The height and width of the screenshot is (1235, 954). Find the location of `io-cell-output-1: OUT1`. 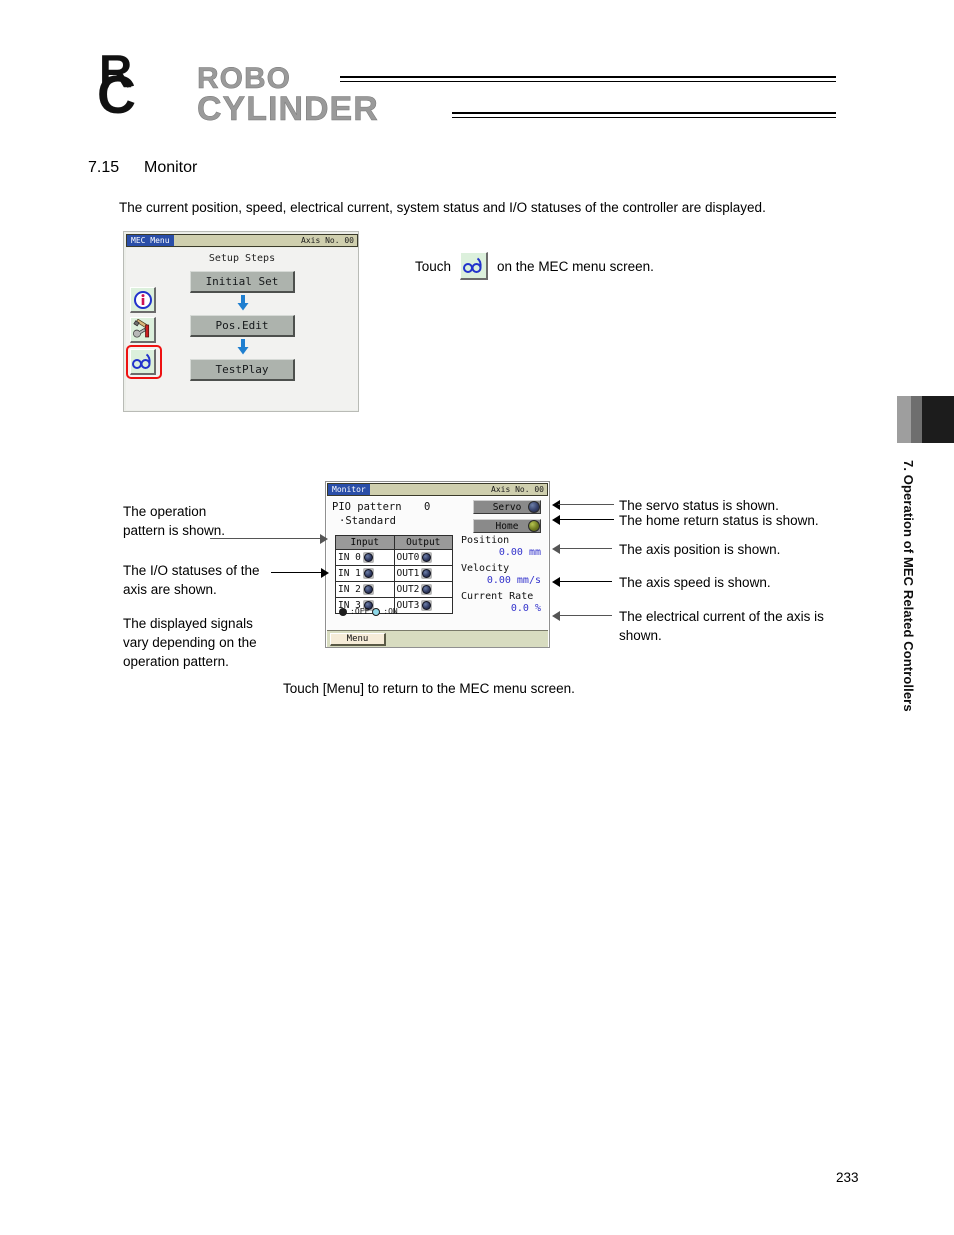

io-cell-output-1: OUT1 is located at coordinates (423, 573).